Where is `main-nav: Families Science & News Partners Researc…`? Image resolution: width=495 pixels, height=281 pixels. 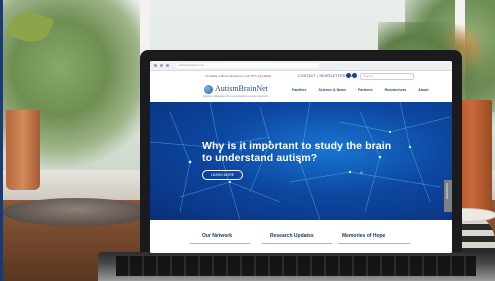 main-nav: Families Science & News Partners Researc… is located at coordinates (366, 90).